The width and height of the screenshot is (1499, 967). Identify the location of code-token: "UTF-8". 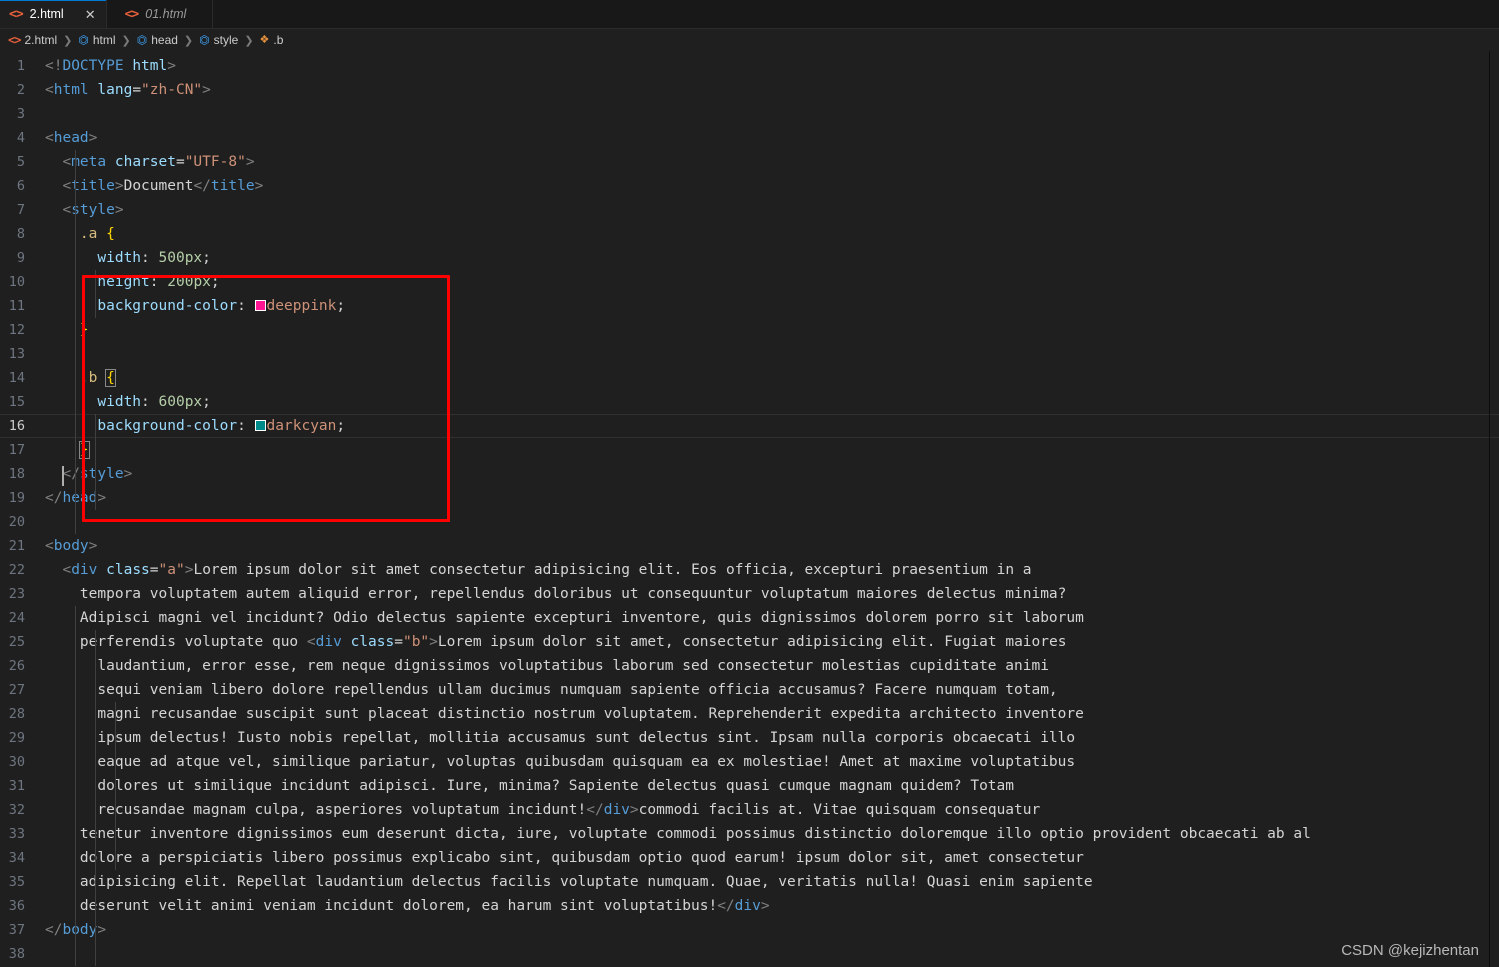
(215, 162).